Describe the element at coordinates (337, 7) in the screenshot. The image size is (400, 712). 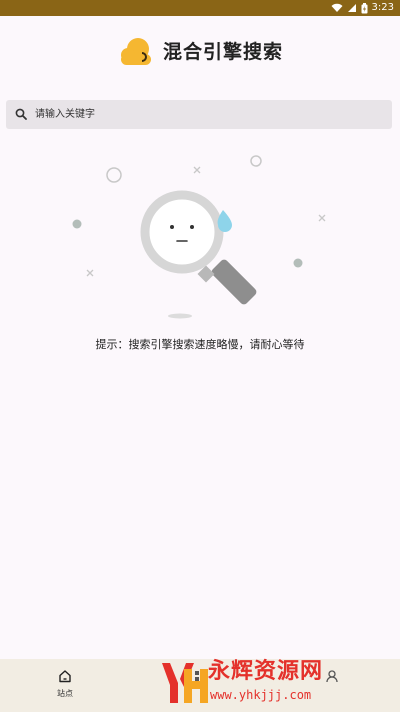
I see `wifi-icon` at that location.